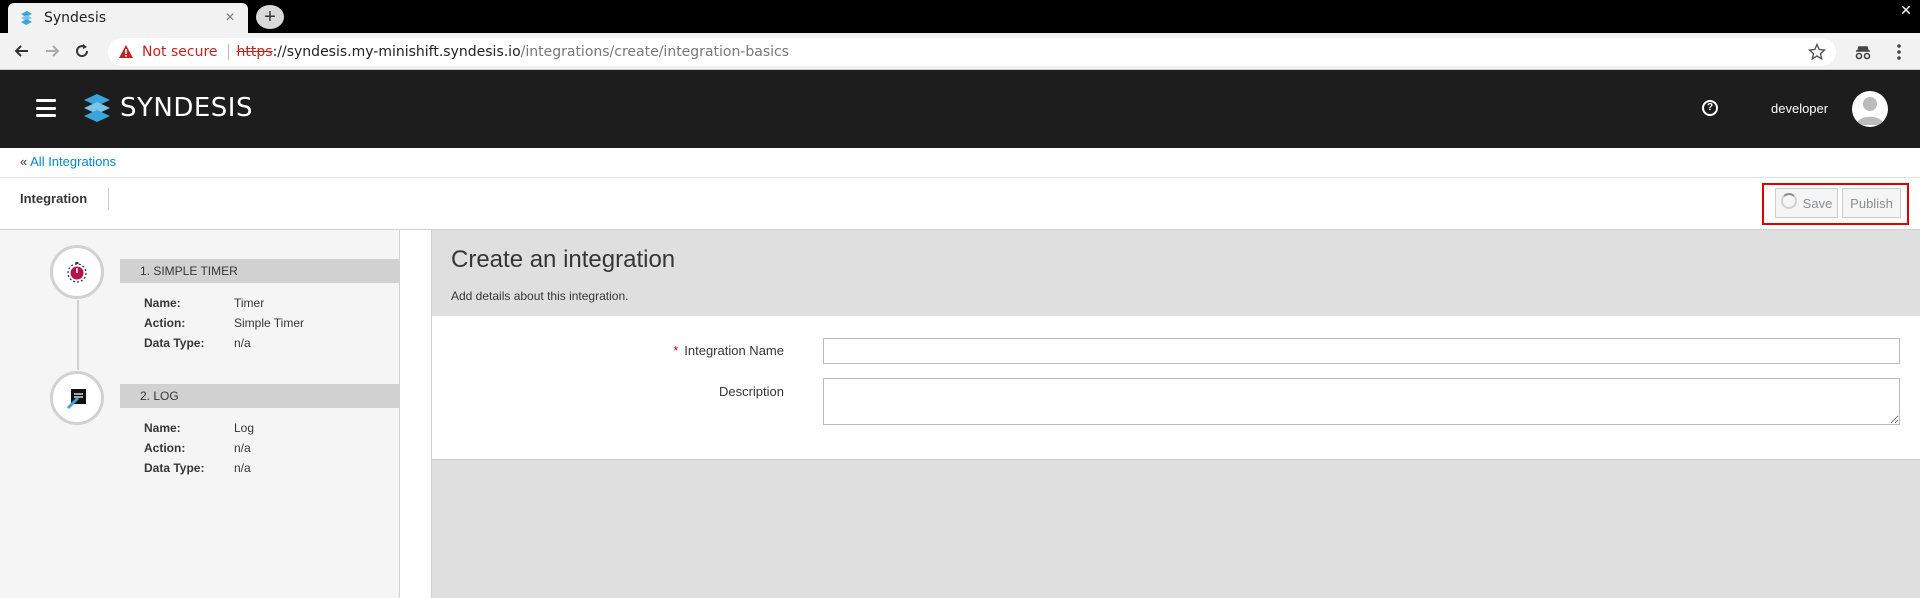  I want to click on breadcrumb-prefix: «, so click(24, 161).